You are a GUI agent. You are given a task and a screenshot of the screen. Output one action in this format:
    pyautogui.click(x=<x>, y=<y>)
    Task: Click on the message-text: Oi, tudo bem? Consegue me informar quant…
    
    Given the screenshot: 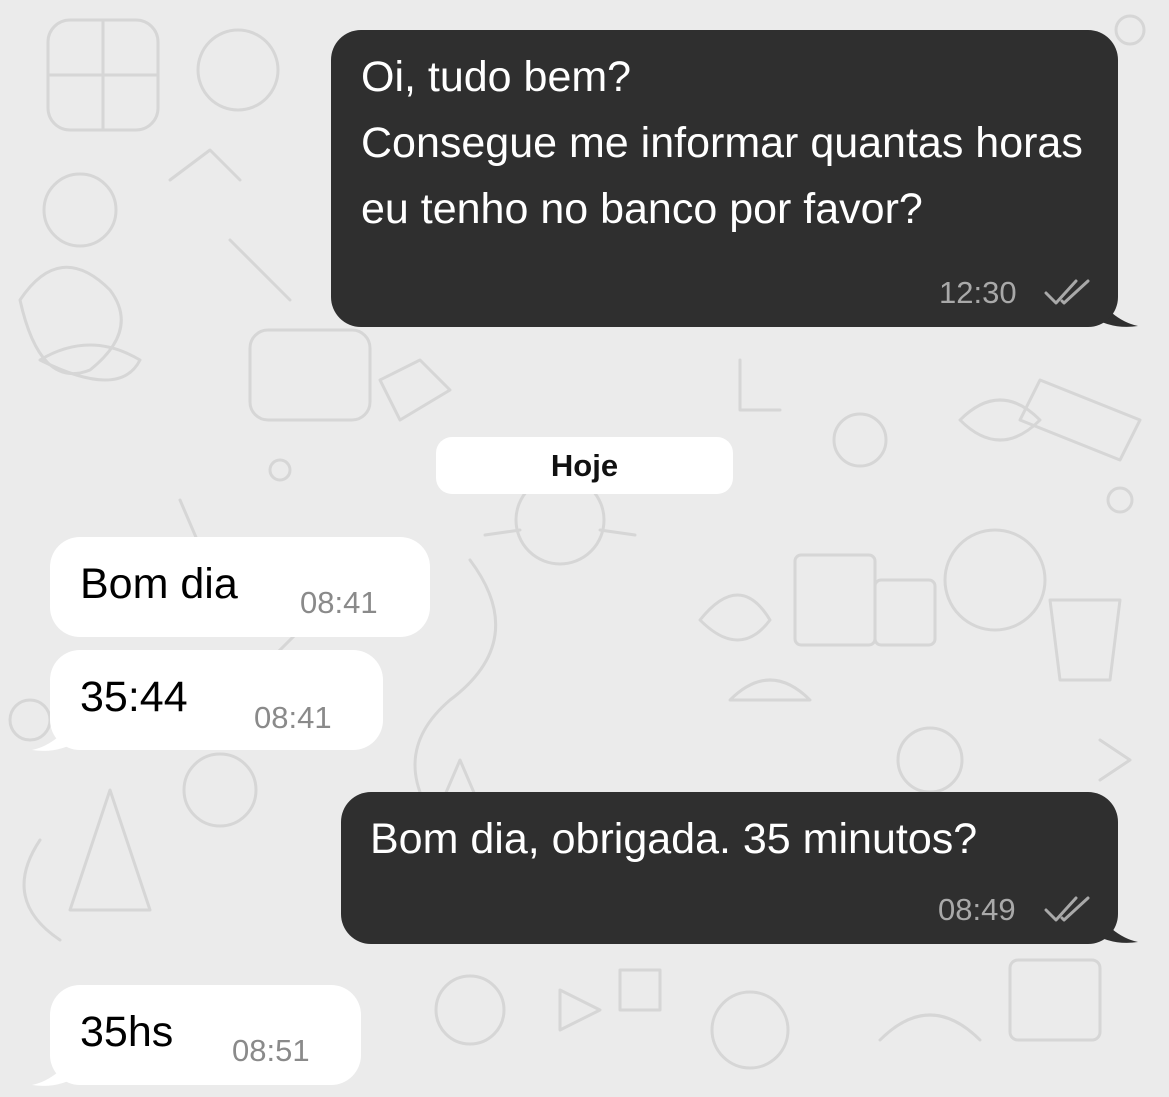 What is the action you would take?
    pyautogui.click(x=722, y=143)
    